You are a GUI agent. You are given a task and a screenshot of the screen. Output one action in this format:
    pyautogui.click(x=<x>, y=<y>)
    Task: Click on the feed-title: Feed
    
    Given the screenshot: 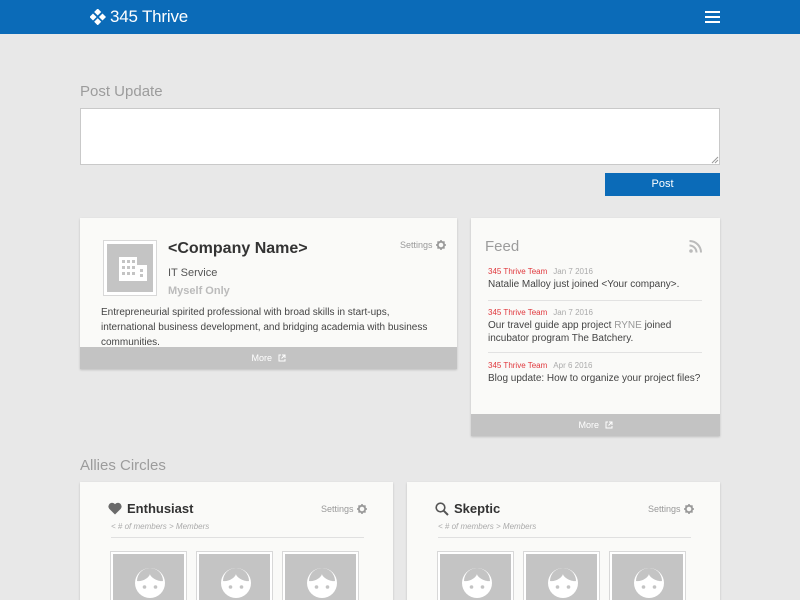 What is the action you would take?
    pyautogui.click(x=502, y=246)
    